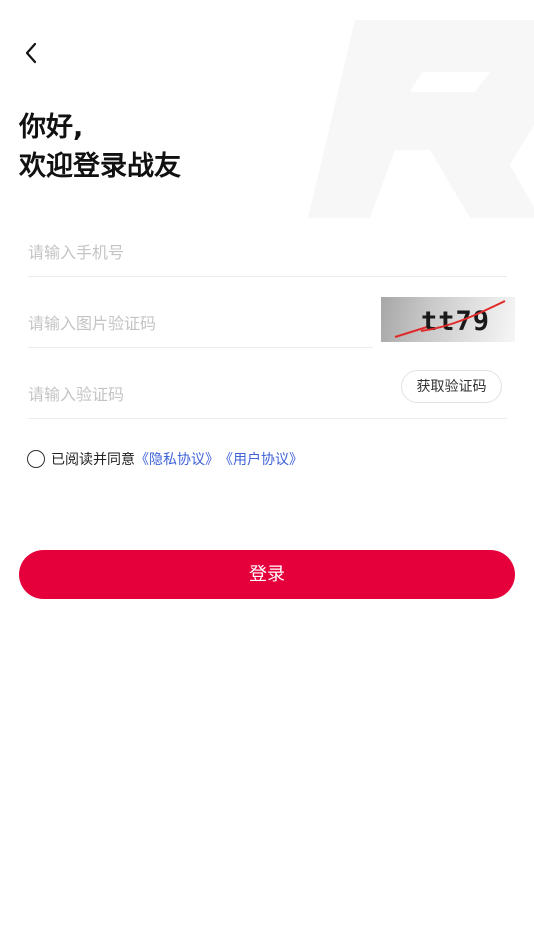  I want to click on captcha-image: tt79, so click(448, 319).